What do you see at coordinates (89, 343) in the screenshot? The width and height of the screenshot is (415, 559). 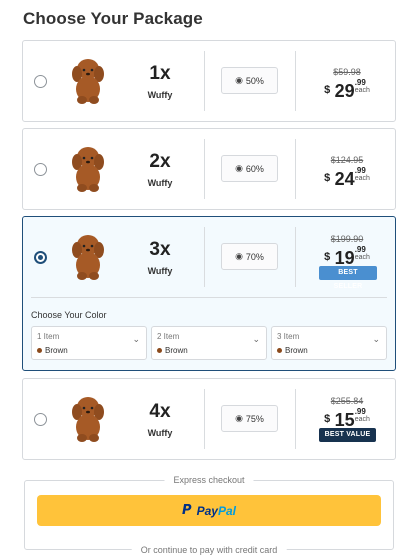 I see `color-select-1: 1 Item Brown ⌄` at bounding box center [89, 343].